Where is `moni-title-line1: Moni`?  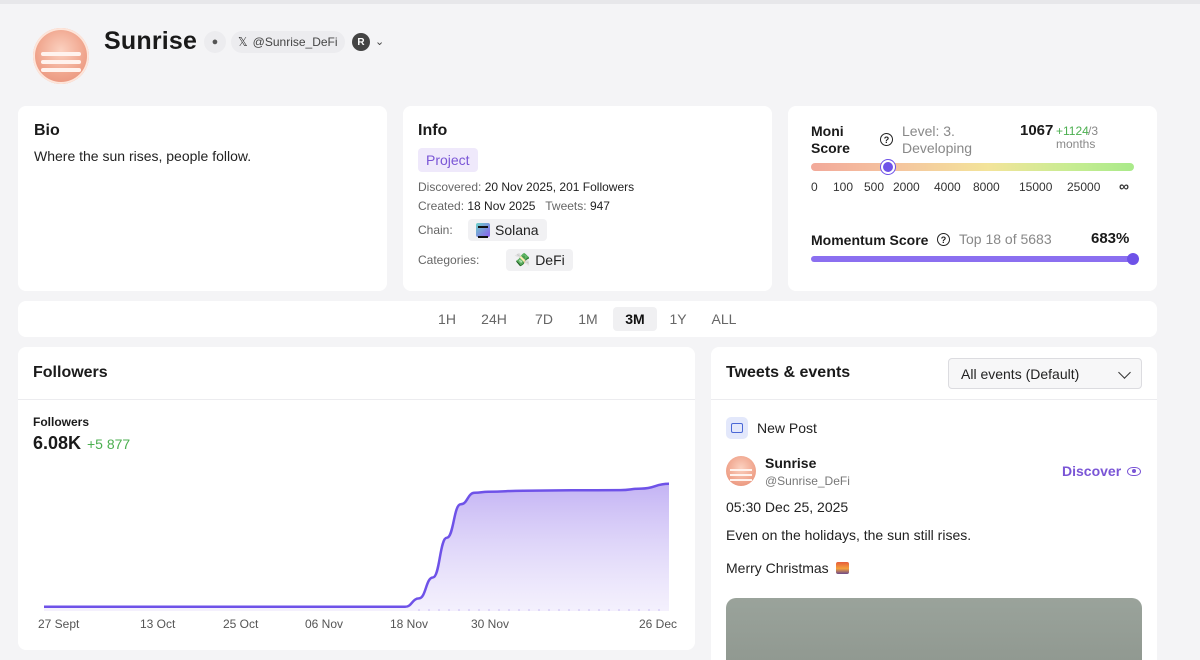 moni-title-line1: Moni is located at coordinates (827, 131).